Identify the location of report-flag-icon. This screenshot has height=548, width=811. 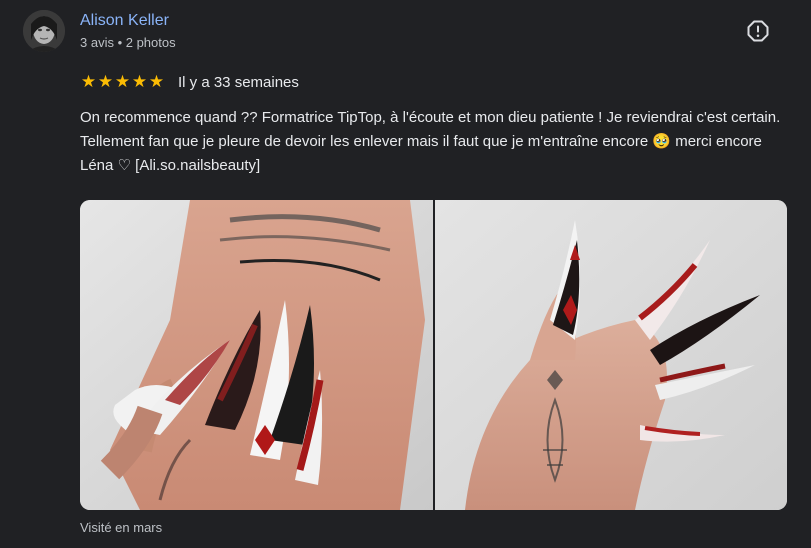
(758, 33).